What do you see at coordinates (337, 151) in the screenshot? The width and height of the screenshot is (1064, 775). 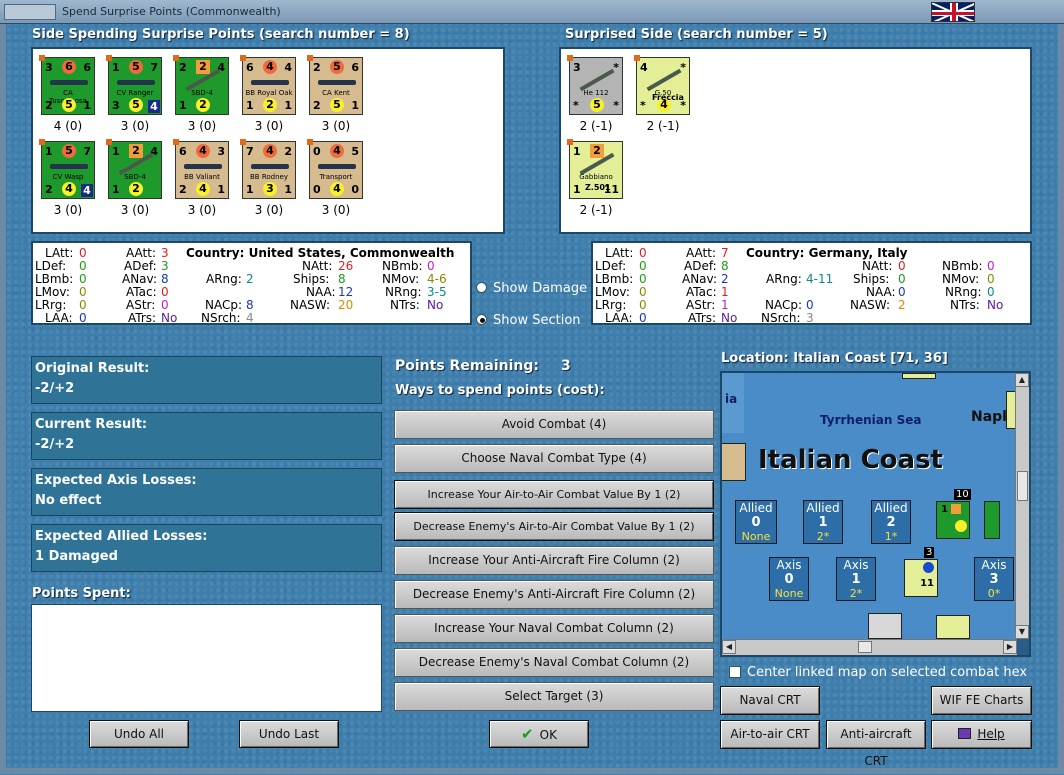 I see `unit-top-center: 4` at bounding box center [337, 151].